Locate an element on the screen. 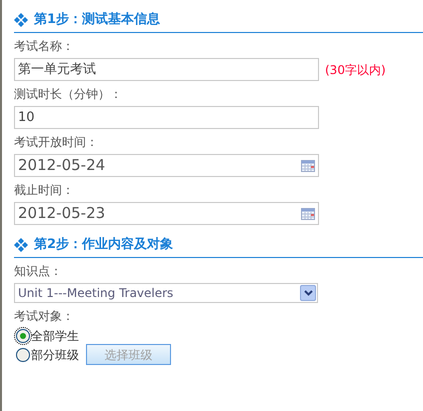 This screenshot has height=411, width=423. field-label: 测试时长（分钟）： is located at coordinates (68, 94).